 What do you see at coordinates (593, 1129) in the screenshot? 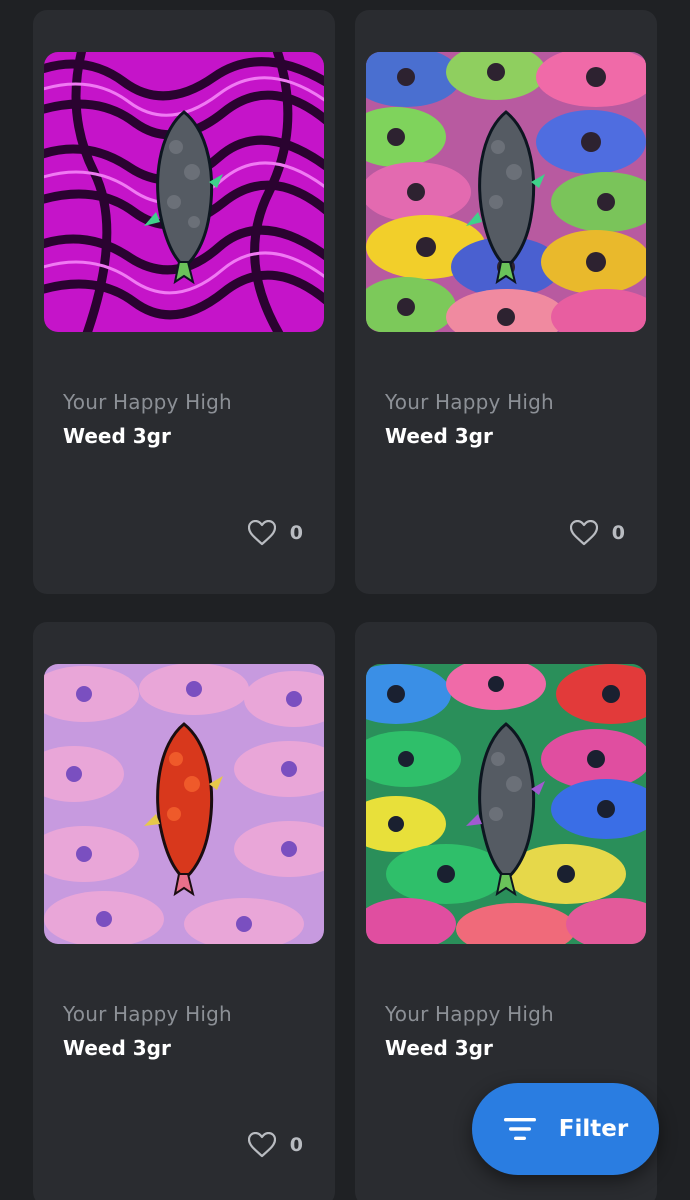
I see `filter-label: Filter` at bounding box center [593, 1129].